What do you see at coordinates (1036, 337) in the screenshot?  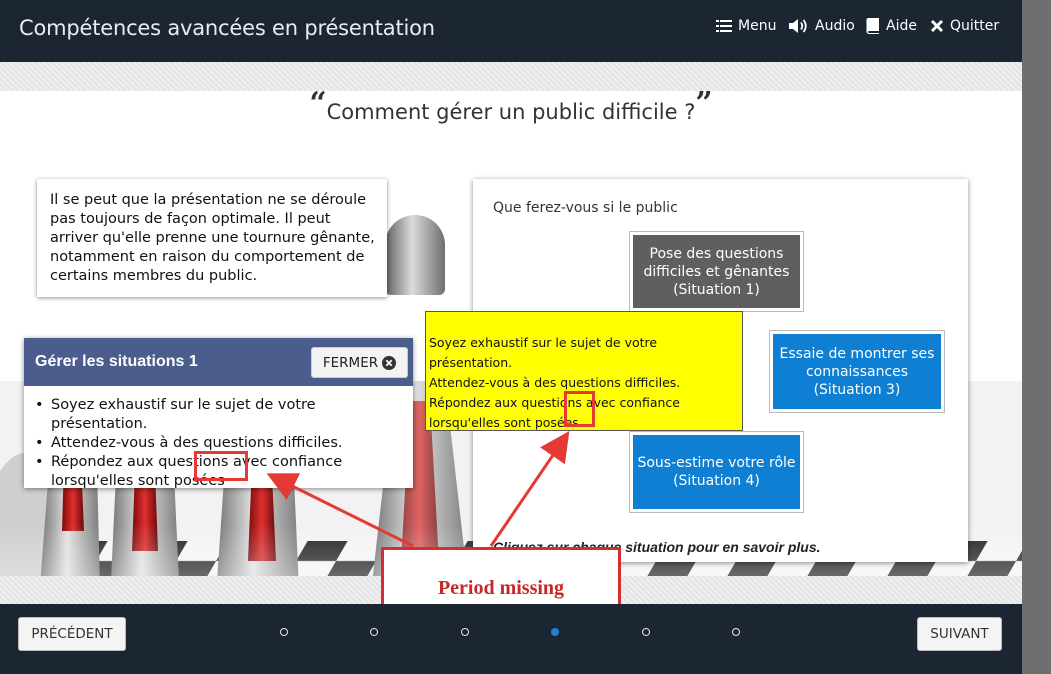 I see `window-side-gutter` at bounding box center [1036, 337].